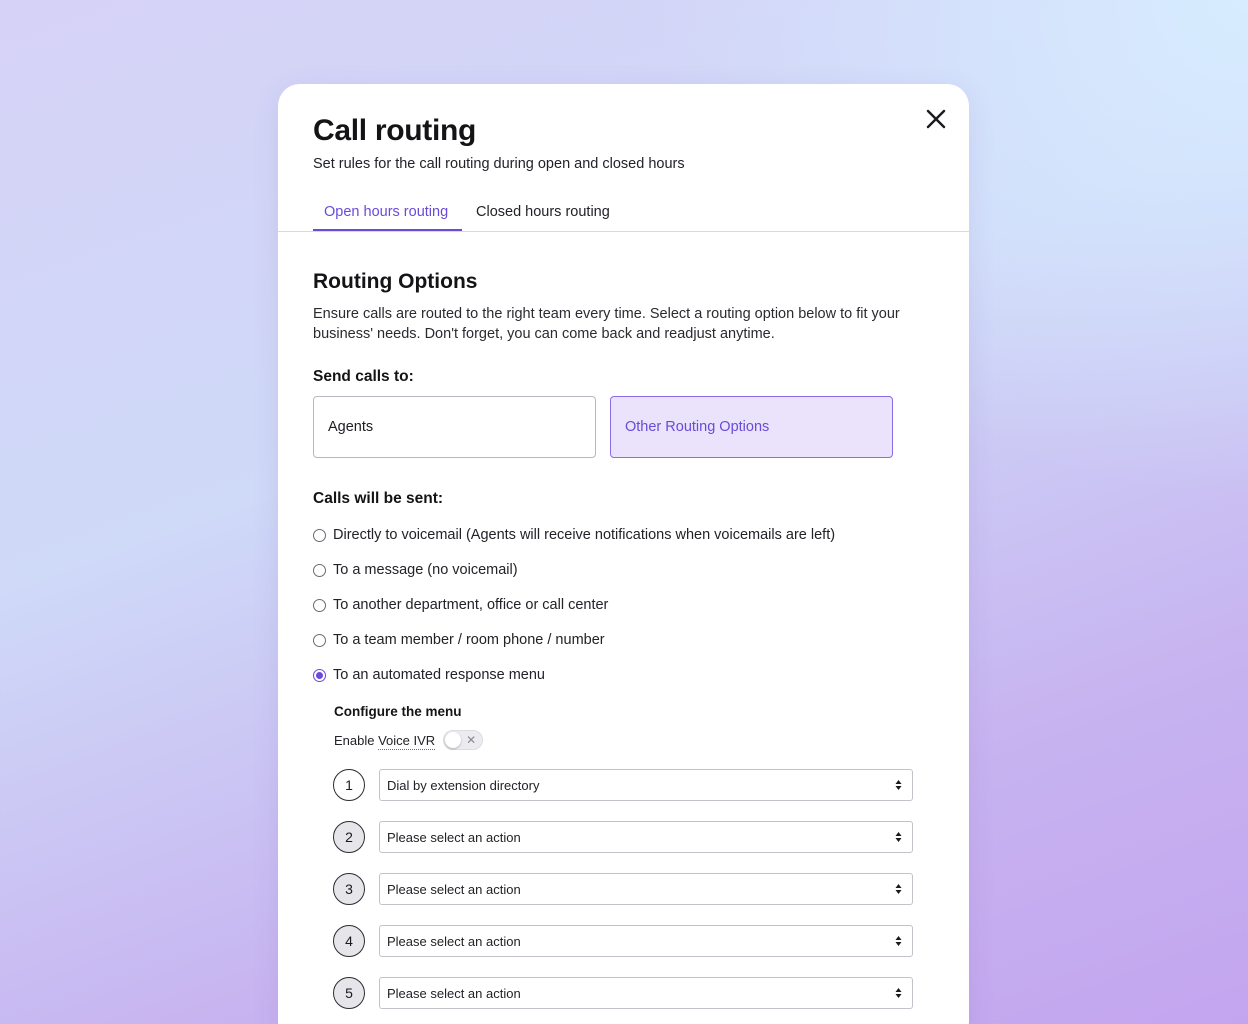 The height and width of the screenshot is (1024, 1248). What do you see at coordinates (425, 570) in the screenshot?
I see `radio-label: To a message (no voicemail)` at bounding box center [425, 570].